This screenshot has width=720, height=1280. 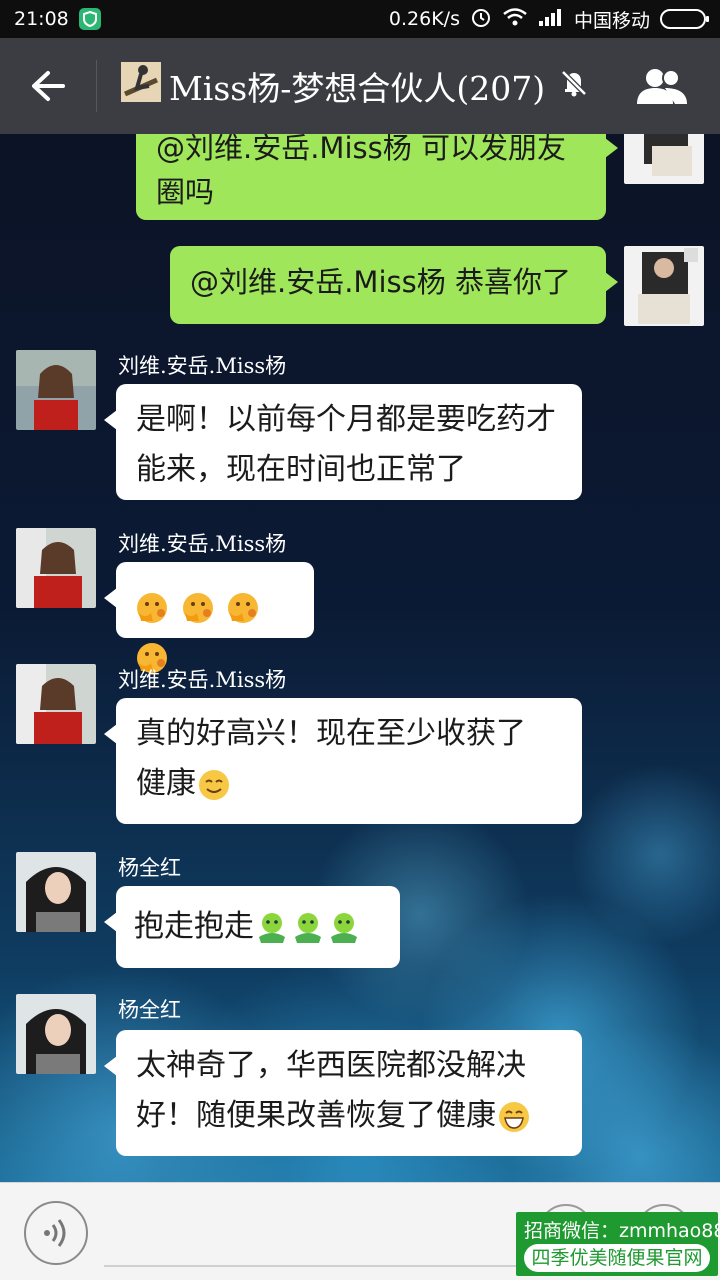 I want to click on shield-icon, so click(x=89, y=19).